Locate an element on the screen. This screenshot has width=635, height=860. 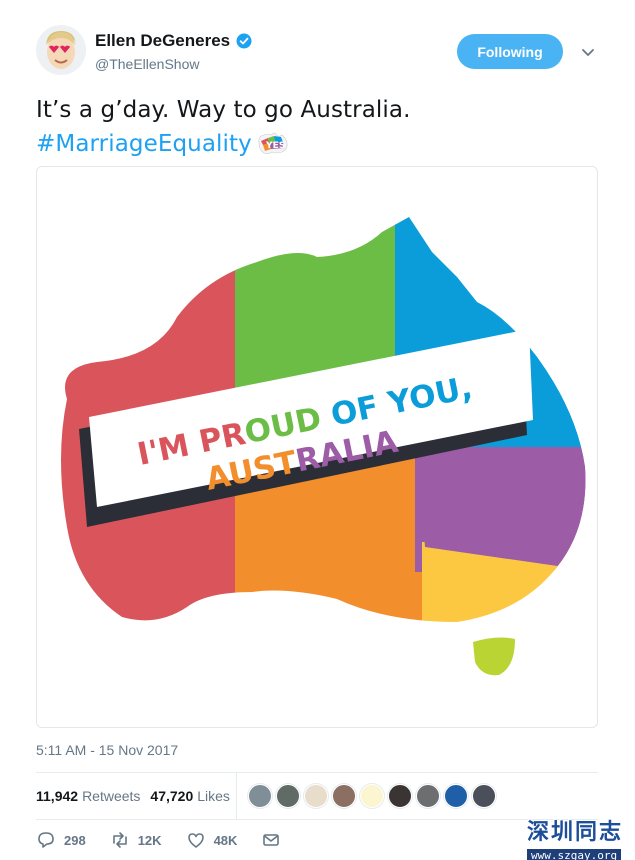
author-handle: @TheEllenShow is located at coordinates (173, 64).